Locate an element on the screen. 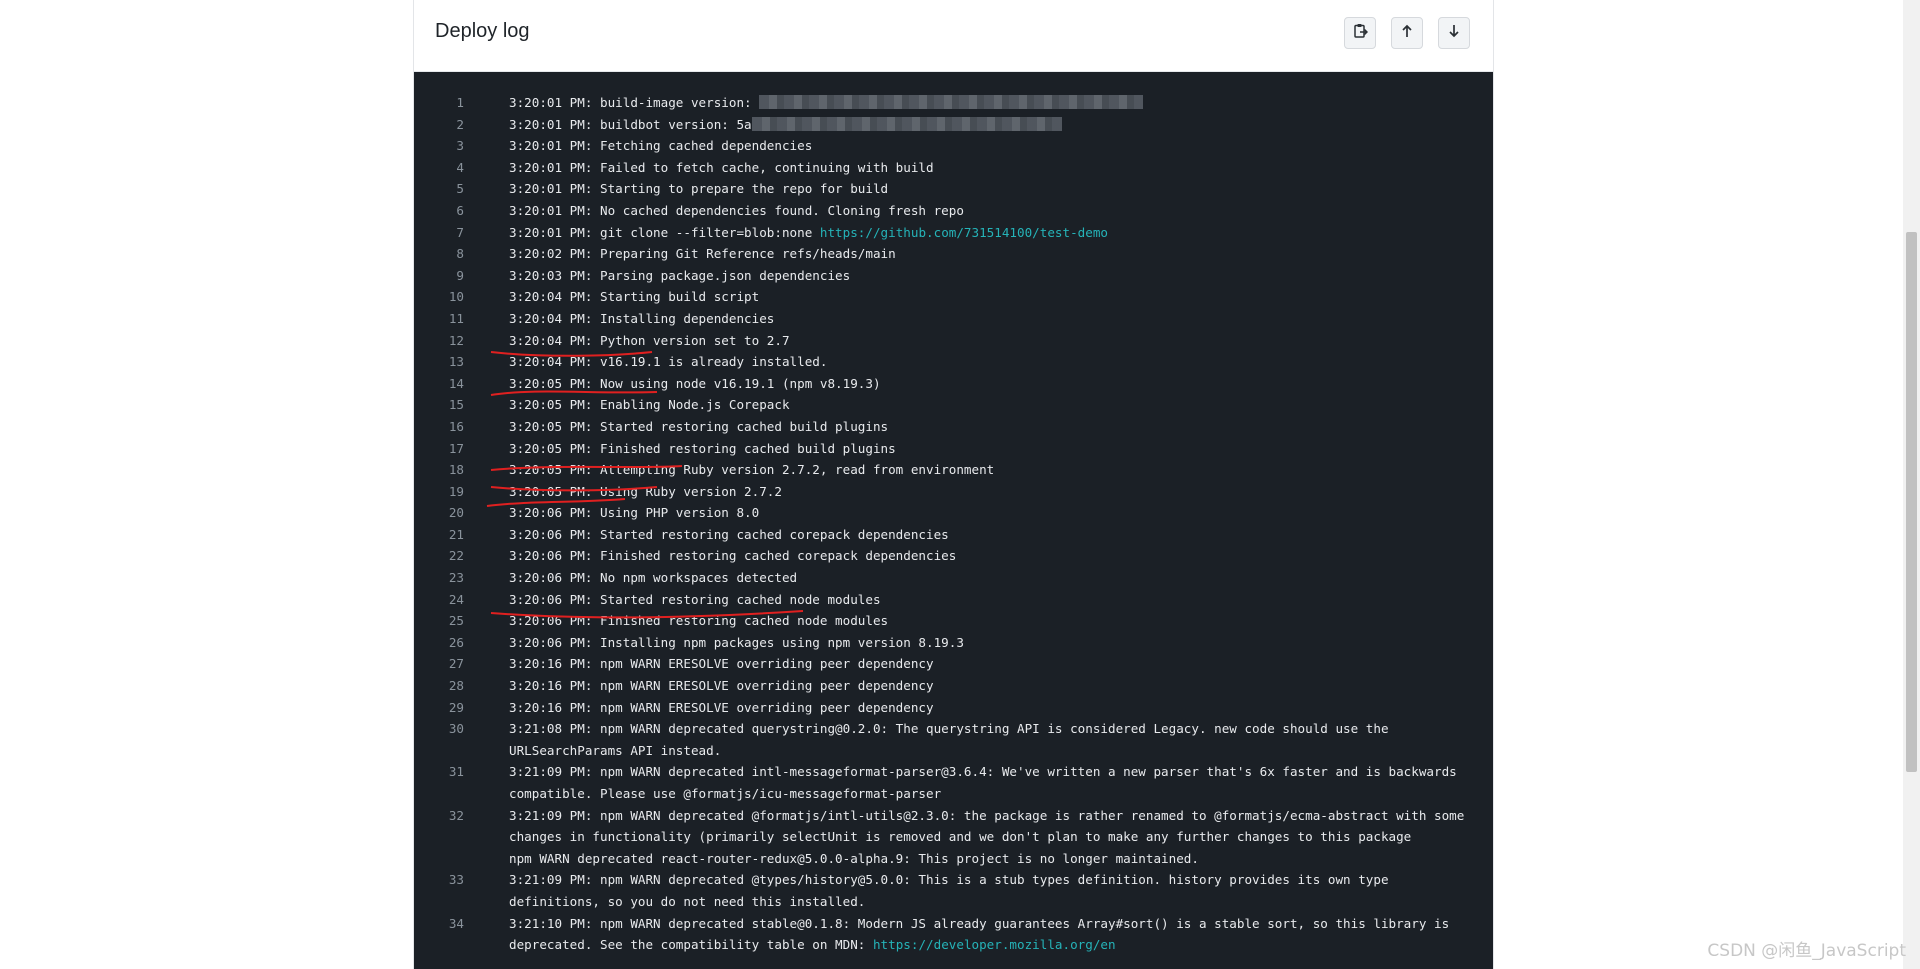  scroll-to-top-button is located at coordinates (1407, 33).